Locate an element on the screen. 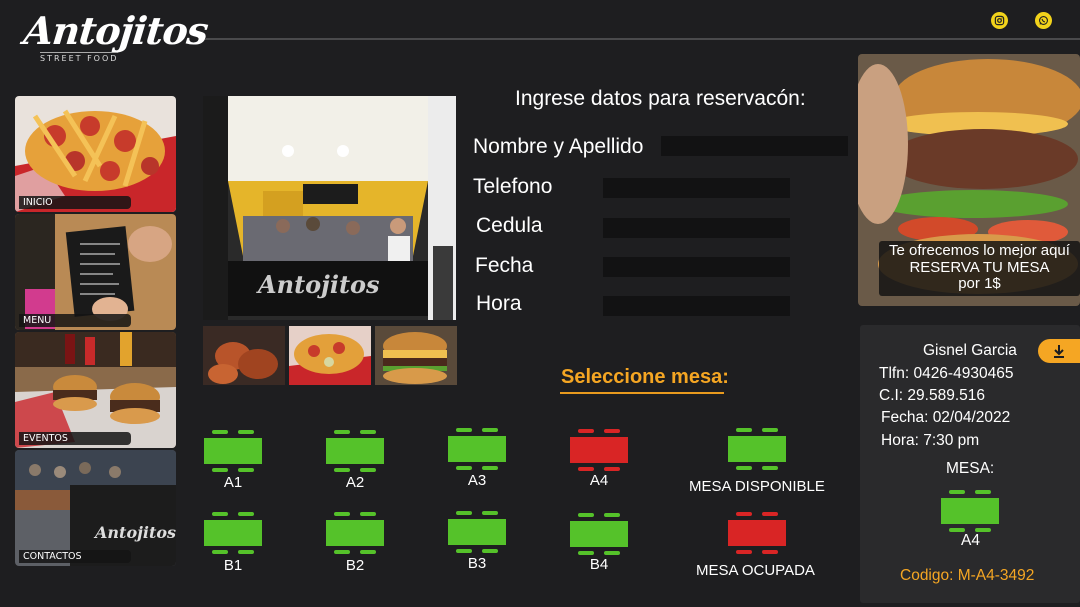 This screenshot has width=1080, height=607. cedula-field is located at coordinates (696, 228).